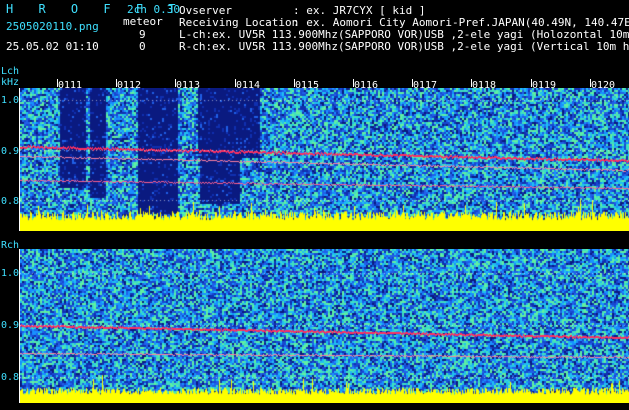 This screenshot has height=410, width=629. What do you see at coordinates (10, 100) in the screenshot?
I see `lch-tick-label-1.0: 1.0` at bounding box center [10, 100].